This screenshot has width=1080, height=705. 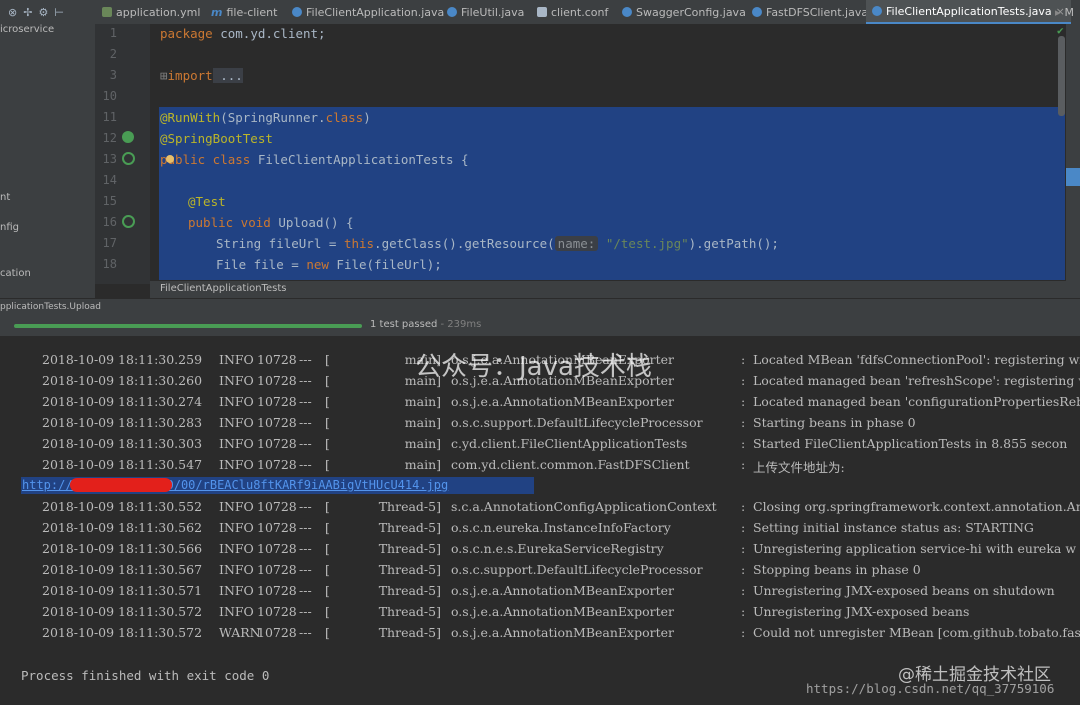 What do you see at coordinates (158, 12) in the screenshot?
I see `tab-label: application.yml` at bounding box center [158, 12].